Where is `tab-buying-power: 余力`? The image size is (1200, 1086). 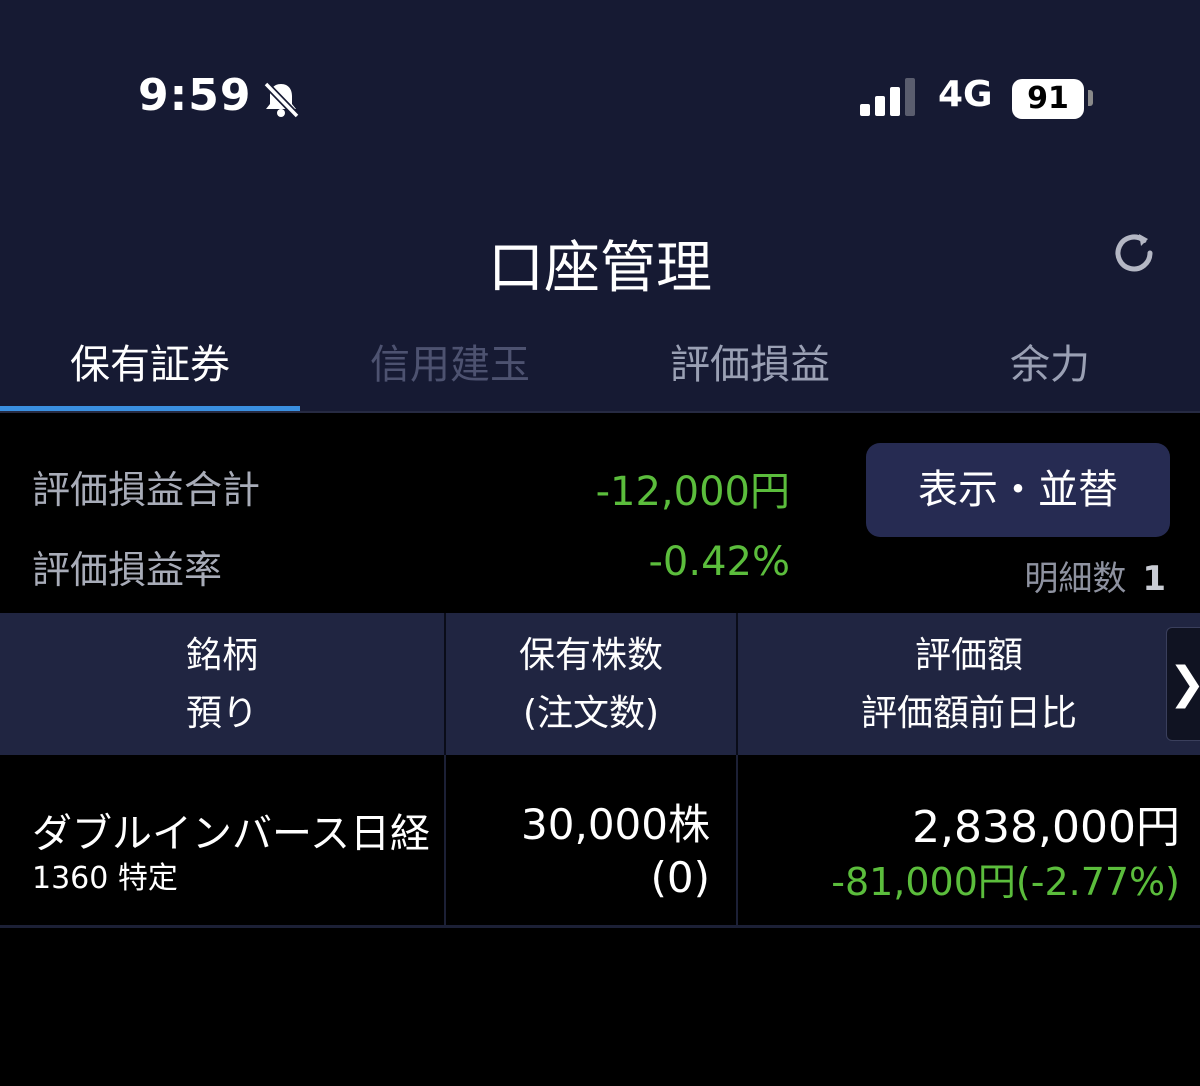 tab-buying-power: 余力 is located at coordinates (1050, 369).